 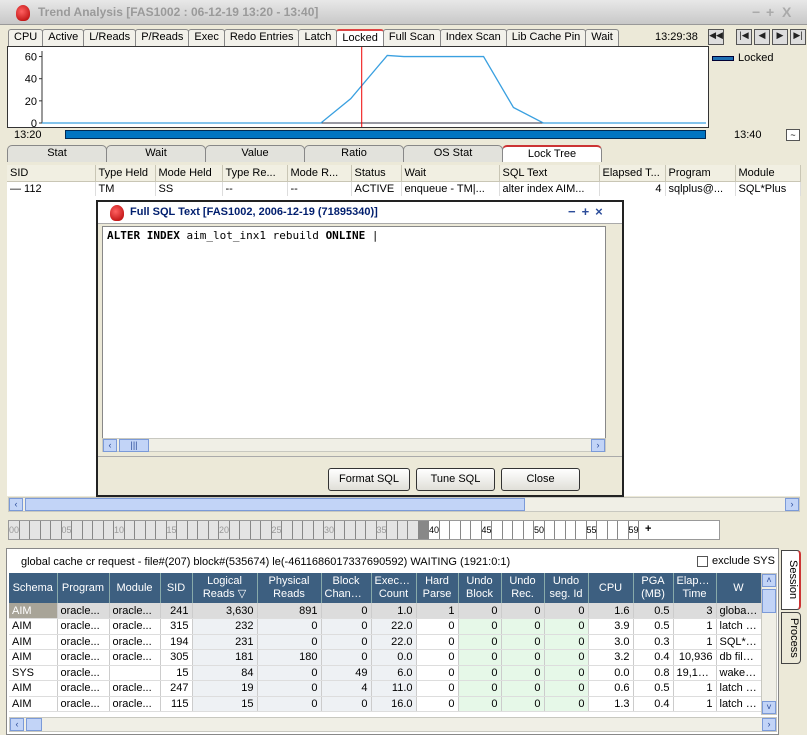 What do you see at coordinates (110, 37) in the screenshot?
I see `tab-l-reads: L/Reads` at bounding box center [110, 37].